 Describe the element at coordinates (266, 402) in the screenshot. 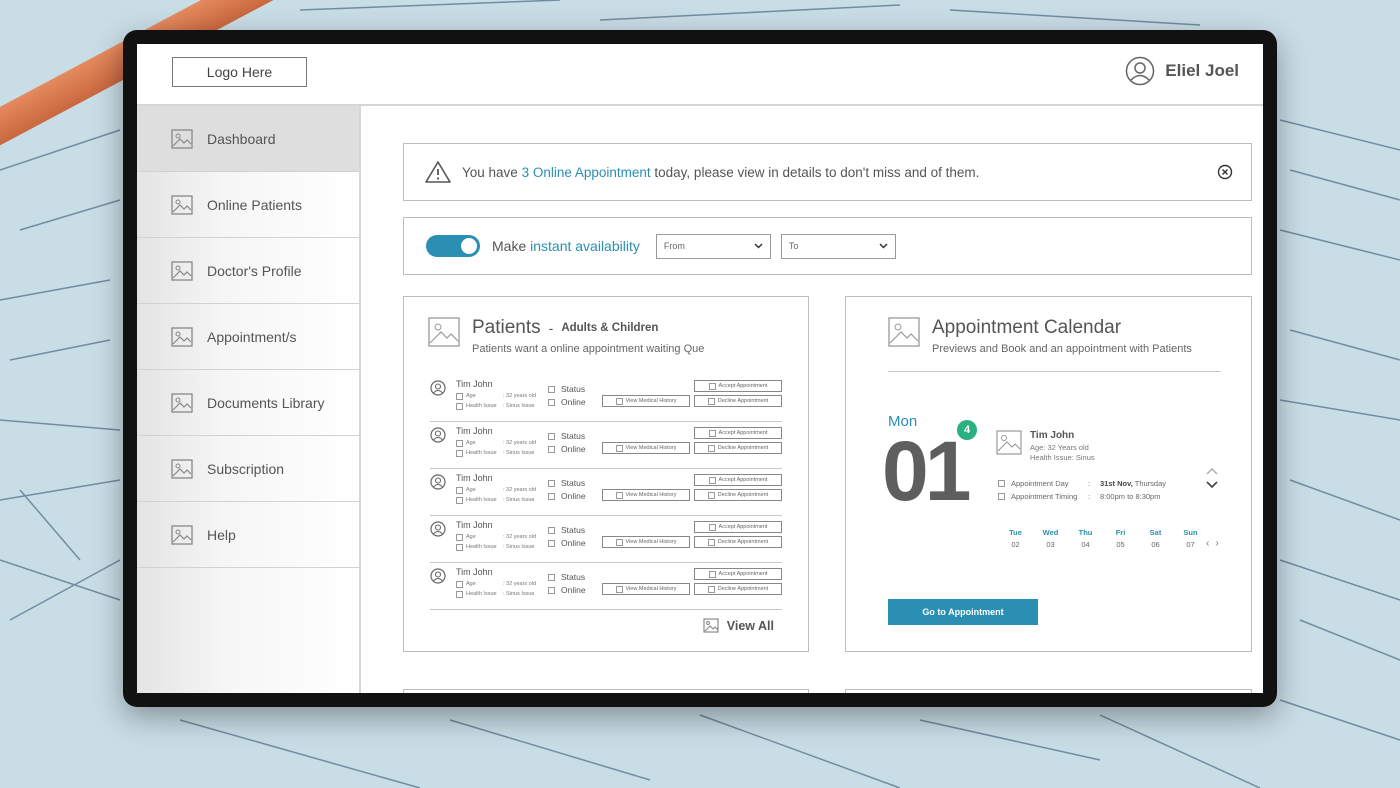

I see `sidebar-item-label: Documents Library` at that location.